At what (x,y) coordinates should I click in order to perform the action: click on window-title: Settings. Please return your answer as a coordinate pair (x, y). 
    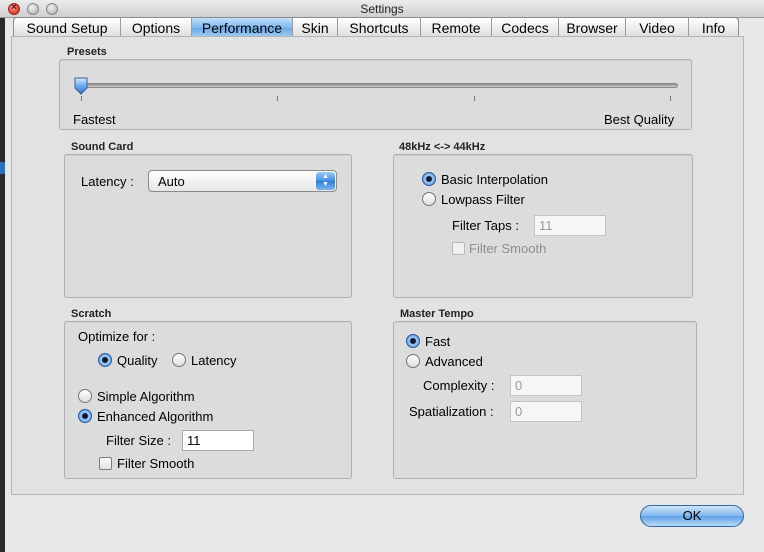
    Looking at the image, I should click on (382, 9).